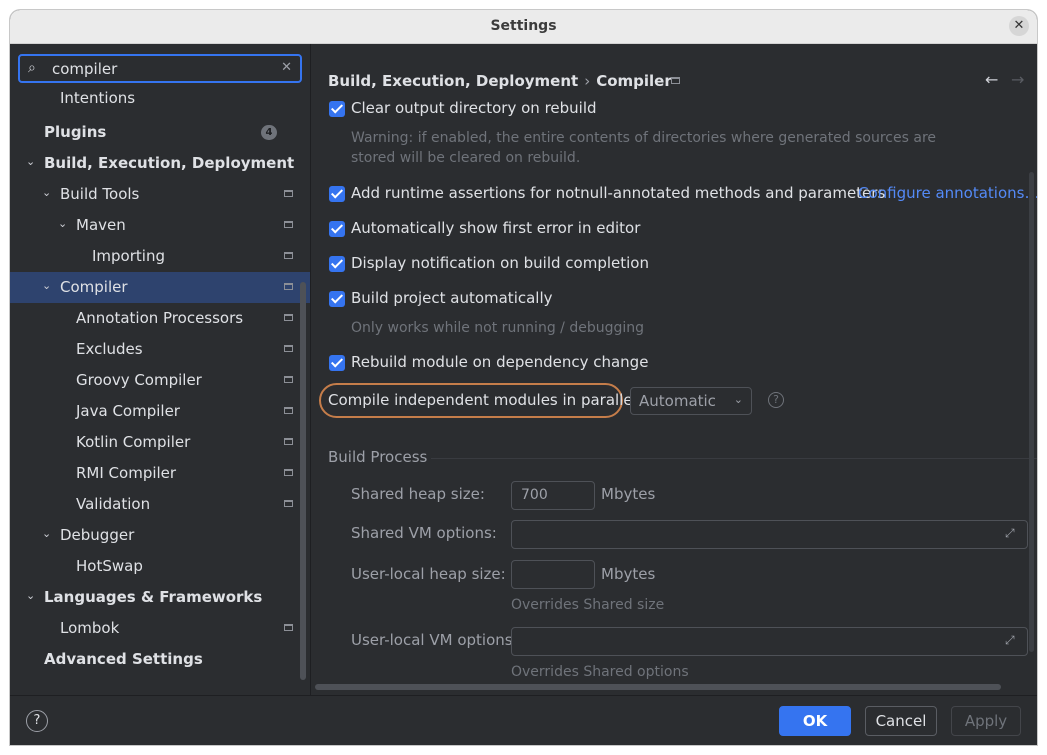 The width and height of the screenshot is (1047, 755). I want to click on tree-item-java-compiler: Java Compiler, so click(160, 411).